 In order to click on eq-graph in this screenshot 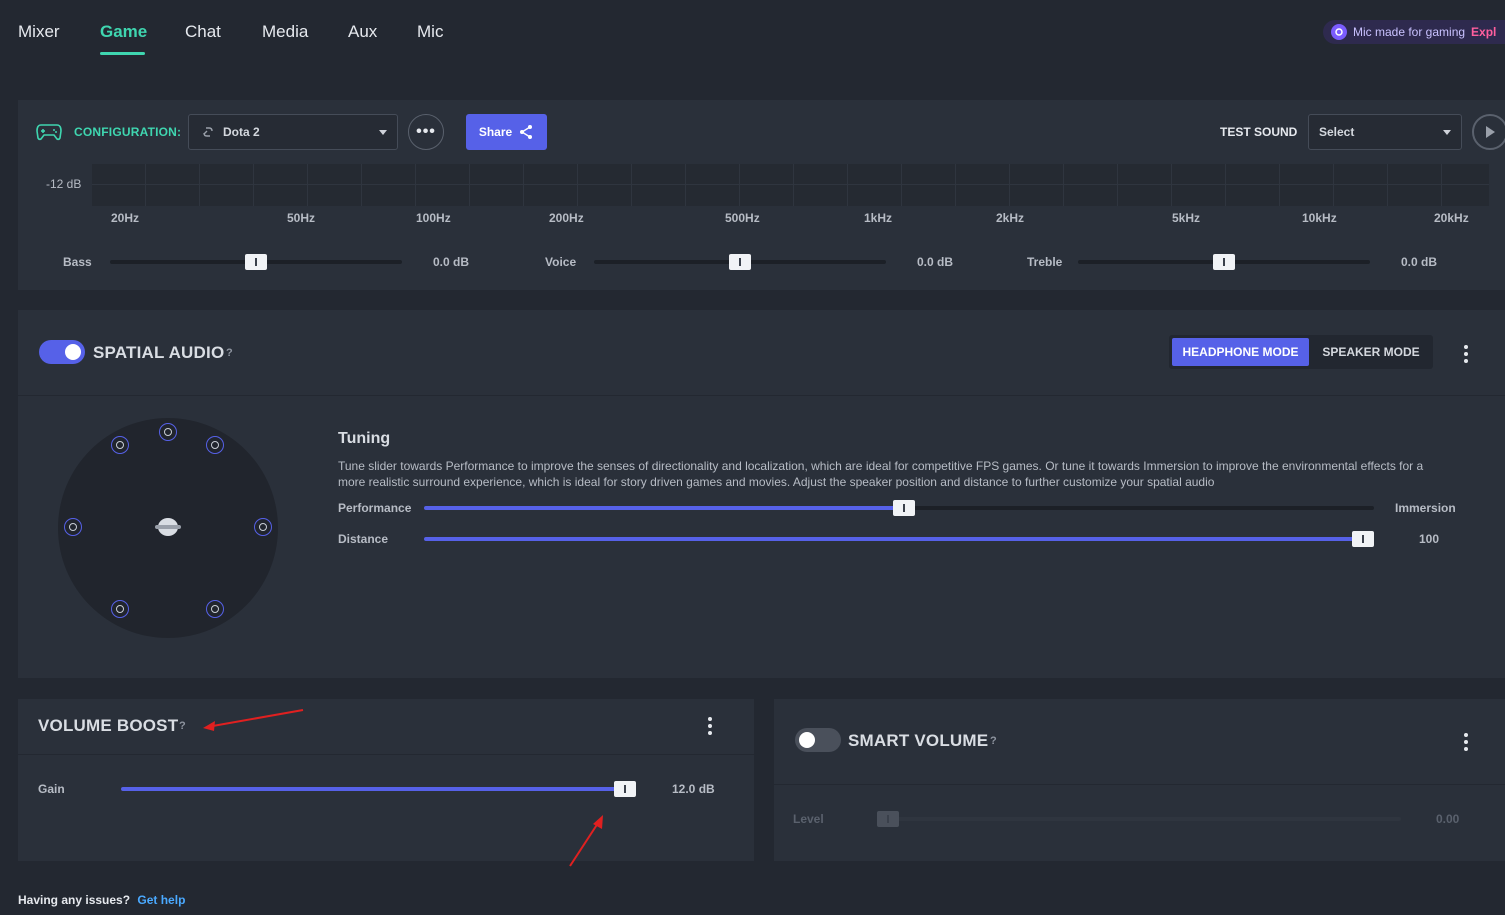, I will do `click(790, 185)`.